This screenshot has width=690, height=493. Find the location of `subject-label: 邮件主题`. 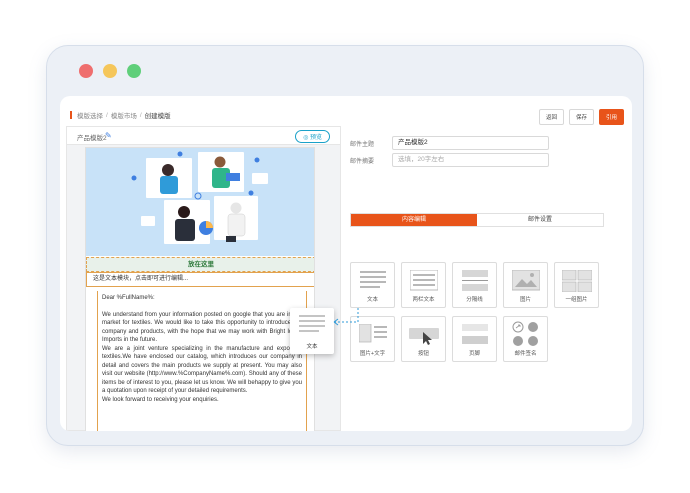

subject-label: 邮件主题 is located at coordinates (362, 144).